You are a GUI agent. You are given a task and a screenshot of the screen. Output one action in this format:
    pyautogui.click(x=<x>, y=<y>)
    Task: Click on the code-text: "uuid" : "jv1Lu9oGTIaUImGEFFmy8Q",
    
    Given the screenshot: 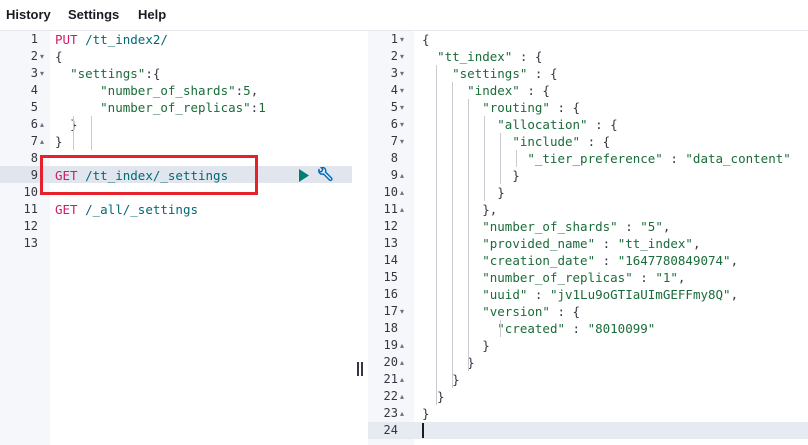 What is the action you would take?
    pyautogui.click(x=580, y=294)
    